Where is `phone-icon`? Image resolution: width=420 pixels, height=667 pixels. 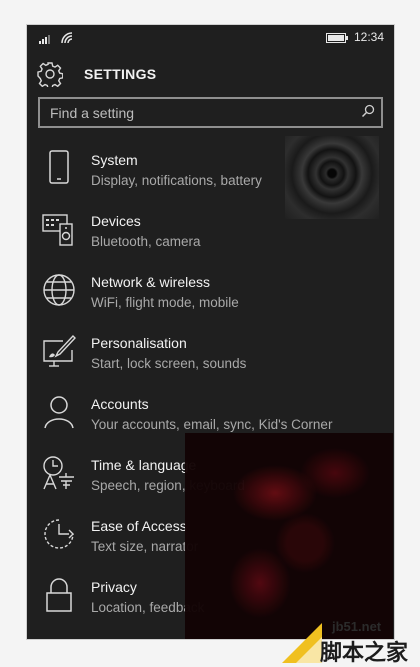 phone-icon is located at coordinates (59, 167).